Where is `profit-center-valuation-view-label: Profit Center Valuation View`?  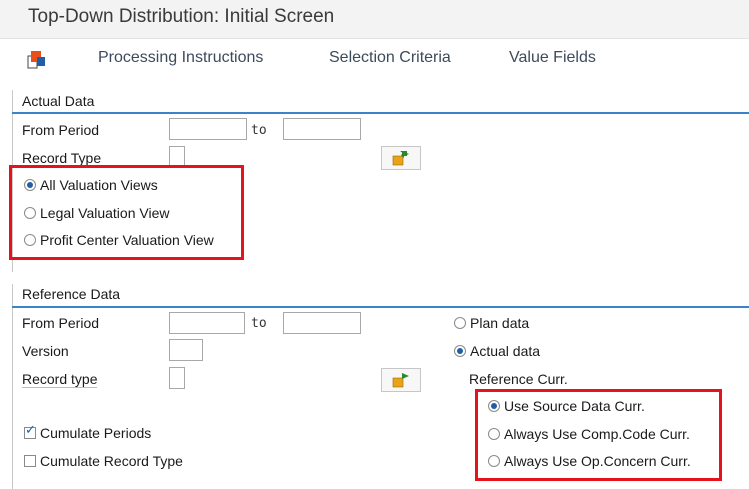 profit-center-valuation-view-label: Profit Center Valuation View is located at coordinates (127, 240).